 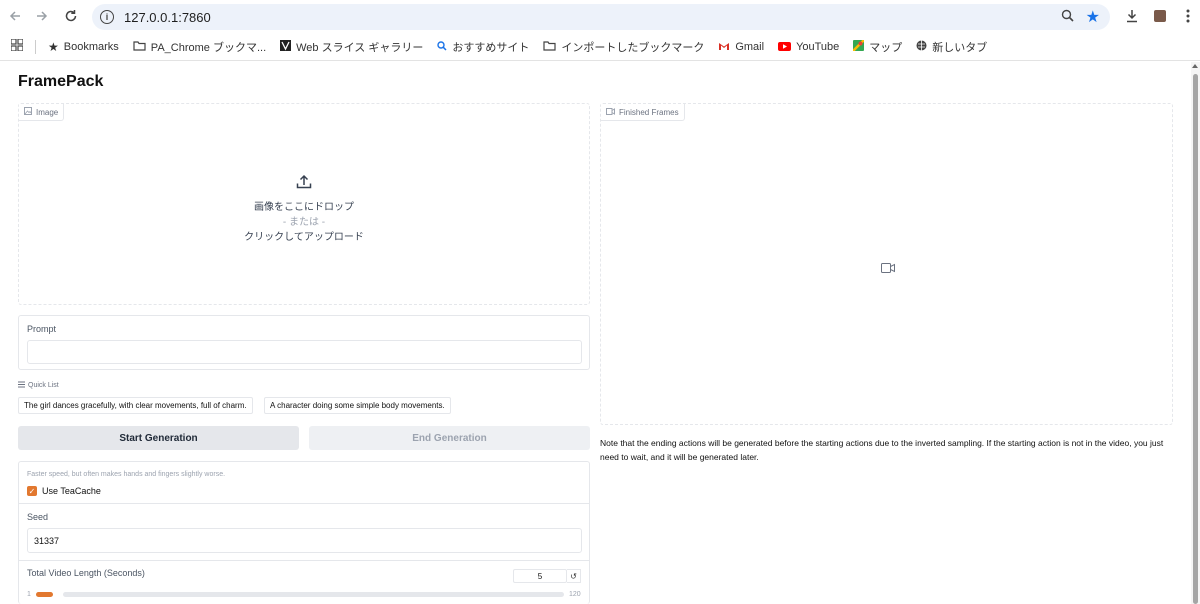 I want to click on forward-icon, so click(x=42, y=16).